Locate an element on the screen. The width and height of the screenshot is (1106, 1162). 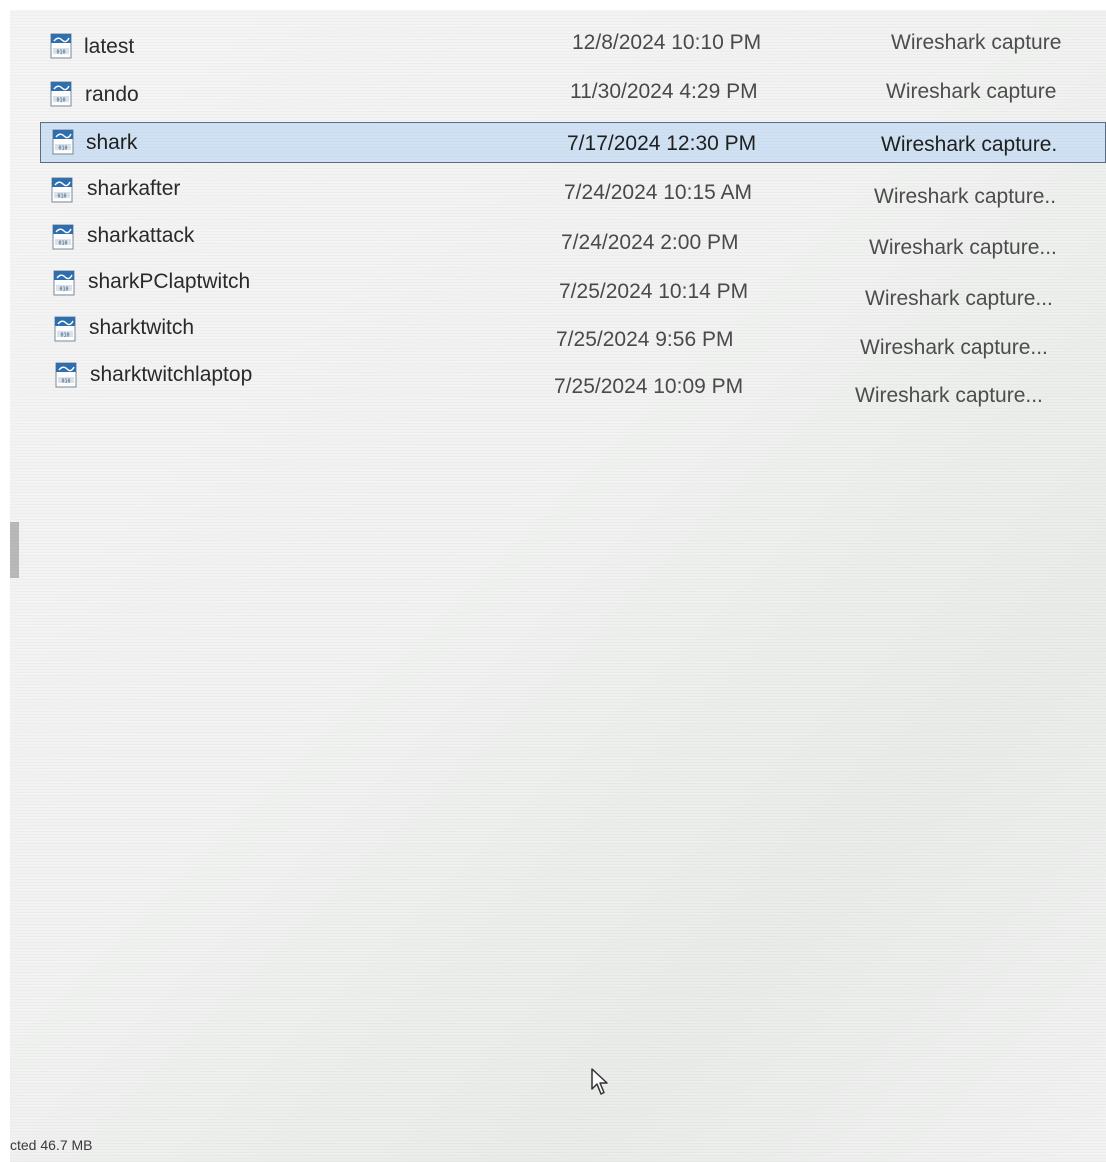
file-name: sharkattack is located at coordinates (141, 235).